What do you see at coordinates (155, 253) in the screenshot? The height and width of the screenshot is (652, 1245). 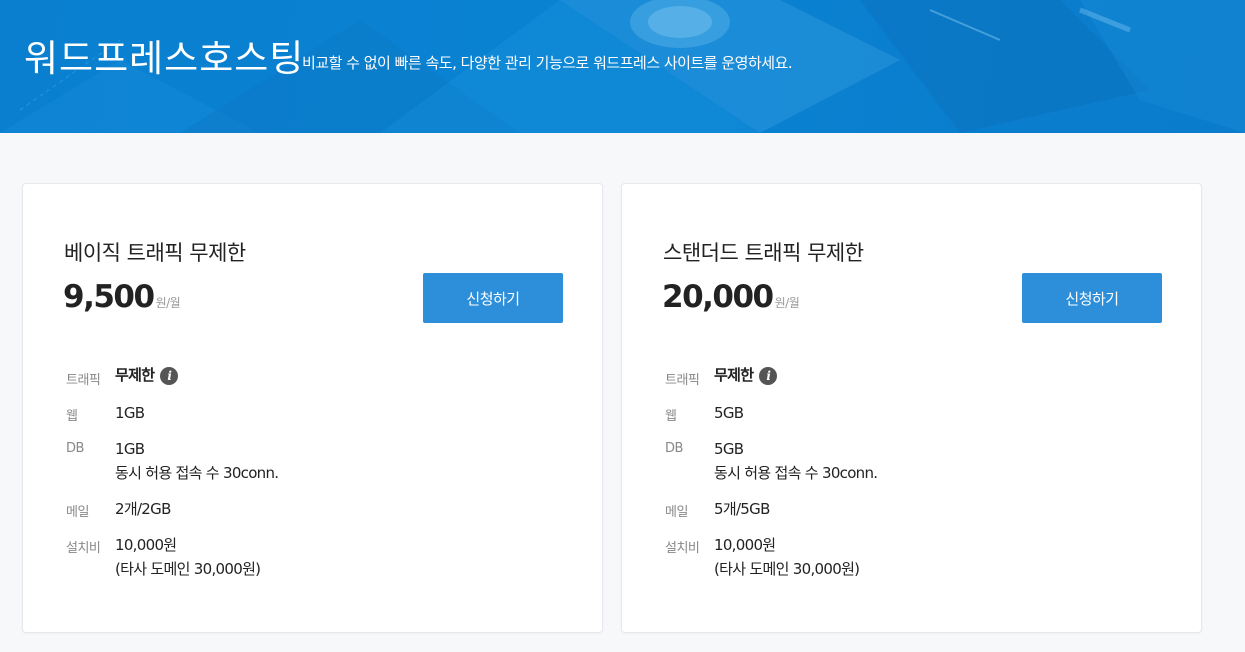 I see `plan-name: 베이직 트래픽 무제한` at bounding box center [155, 253].